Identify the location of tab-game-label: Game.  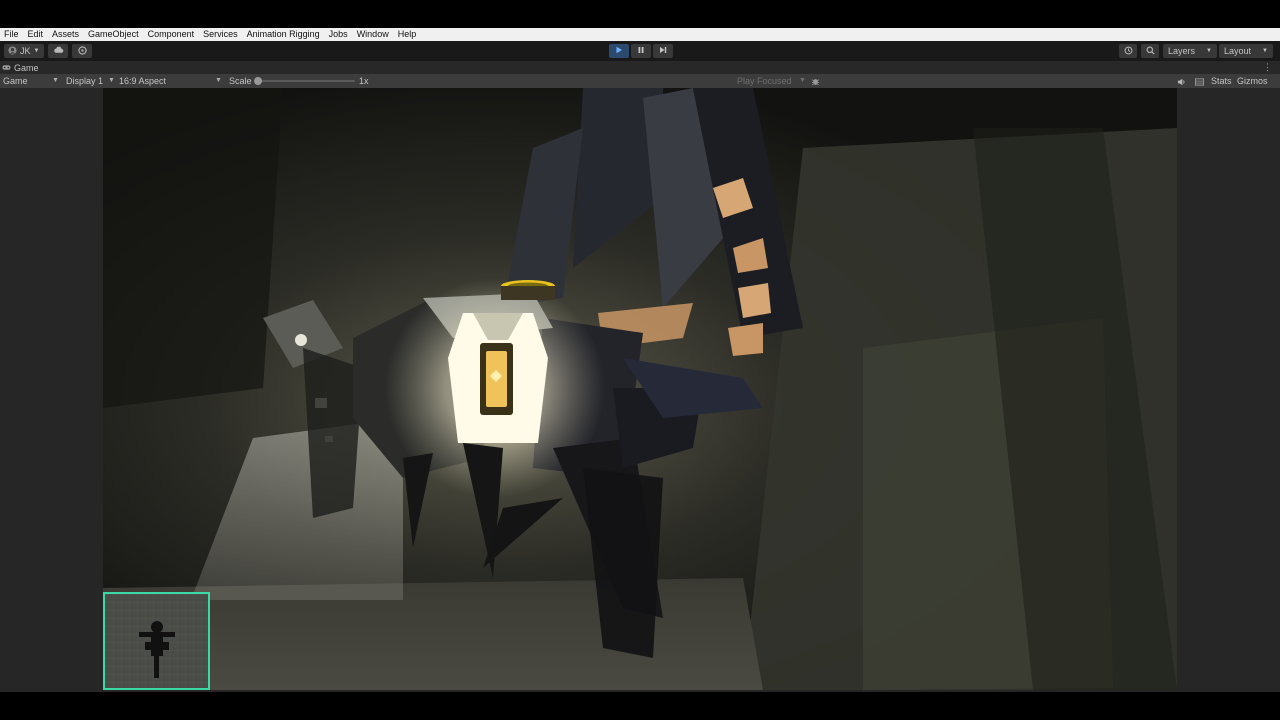
(26, 67).